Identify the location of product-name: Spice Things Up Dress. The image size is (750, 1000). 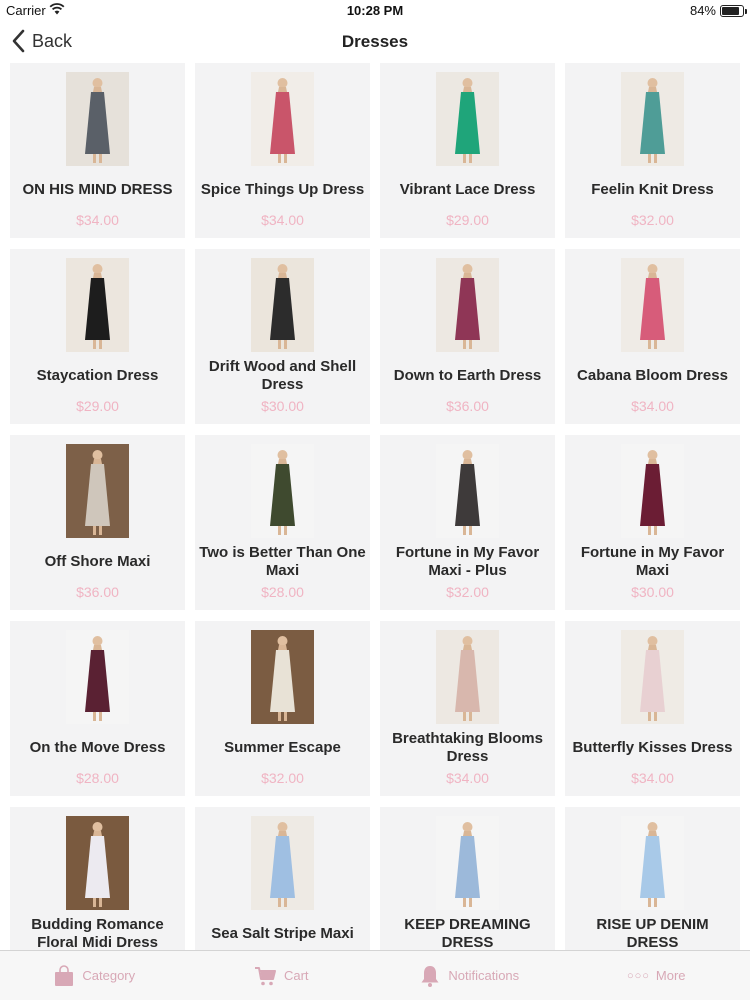
(282, 189).